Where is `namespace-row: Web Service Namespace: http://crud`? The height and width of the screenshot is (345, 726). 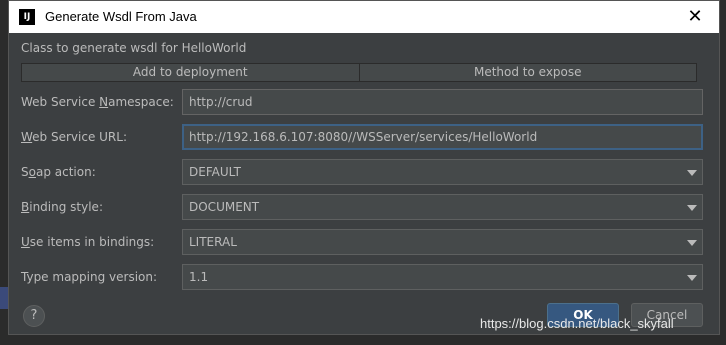
namespace-row: Web Service Namespace: http://crud is located at coordinates (362, 102).